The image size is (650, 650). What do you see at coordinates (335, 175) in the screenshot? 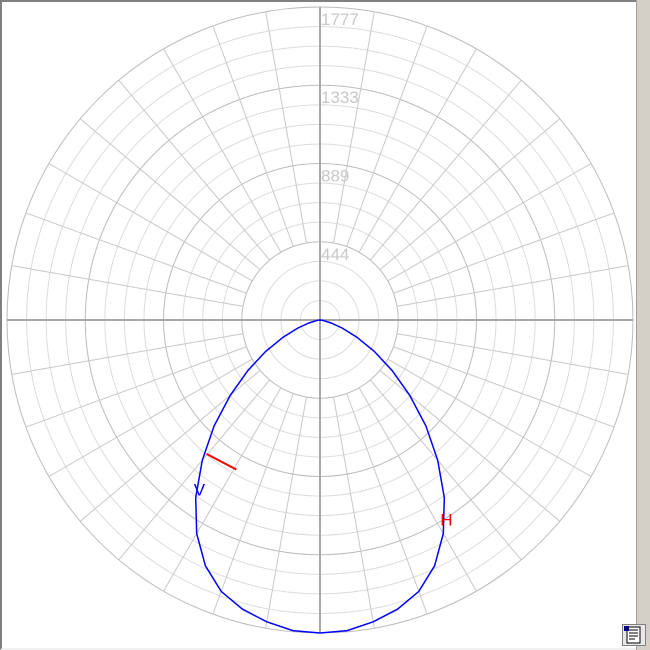
I see `ring-label: 889` at bounding box center [335, 175].